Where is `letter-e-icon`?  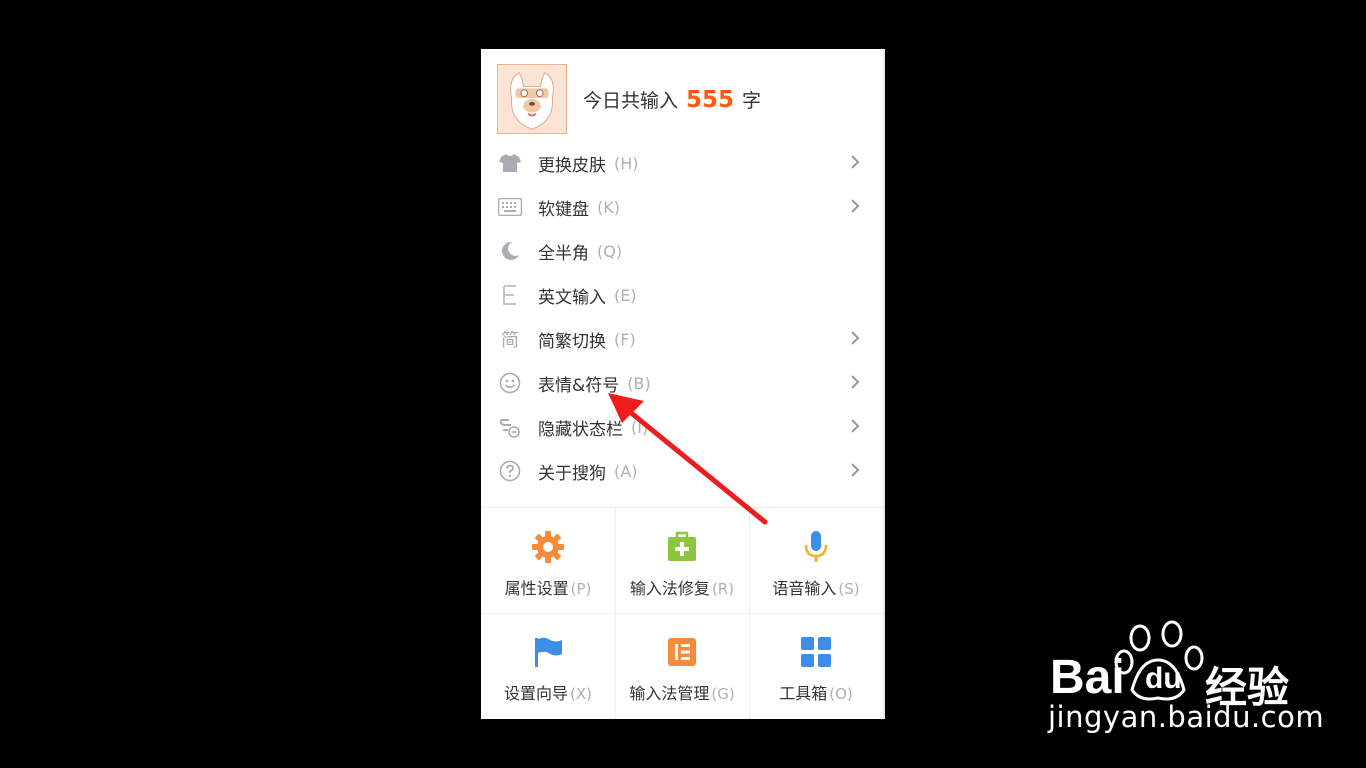 letter-e-icon is located at coordinates (510, 295).